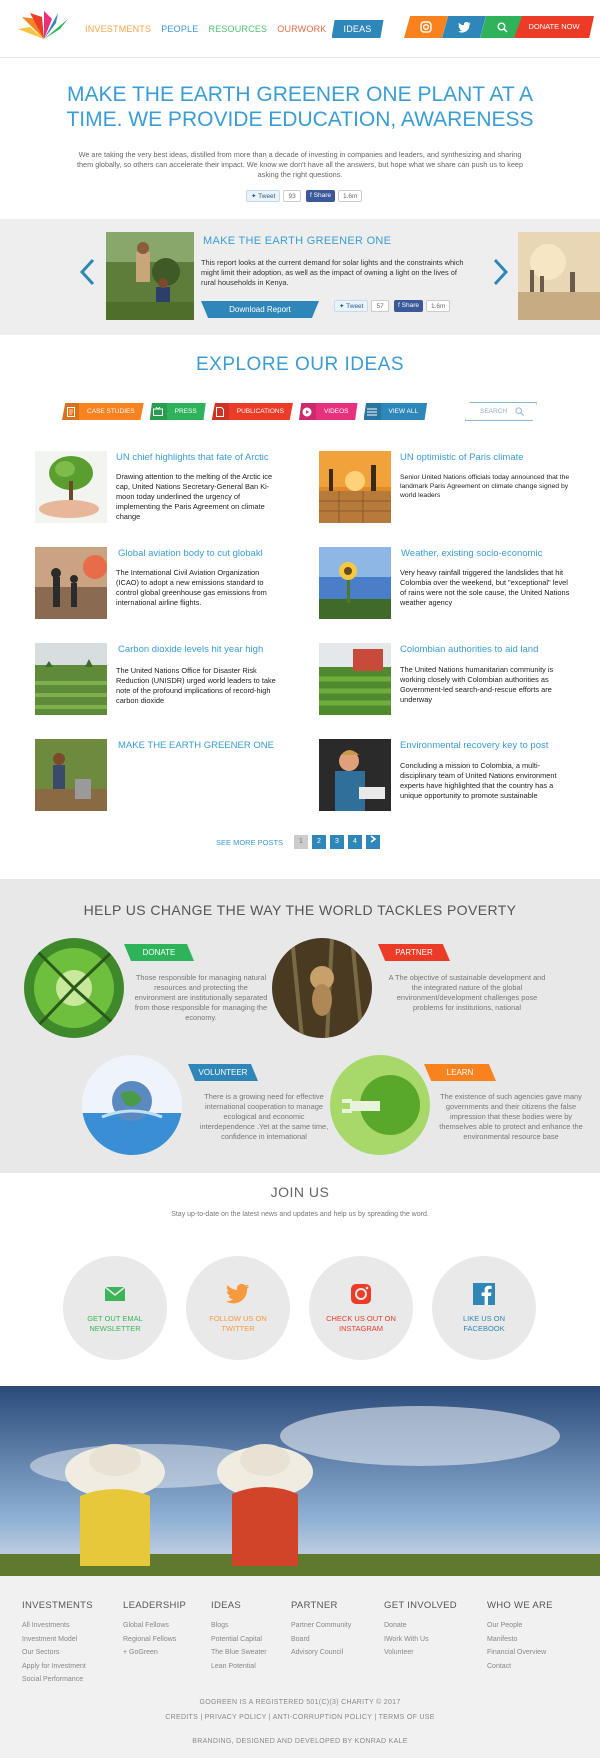 Image resolution: width=600 pixels, height=1758 pixels. Describe the element at coordinates (263, 196) in the screenshot. I see `tweet-button: ✦ Tweet` at that location.